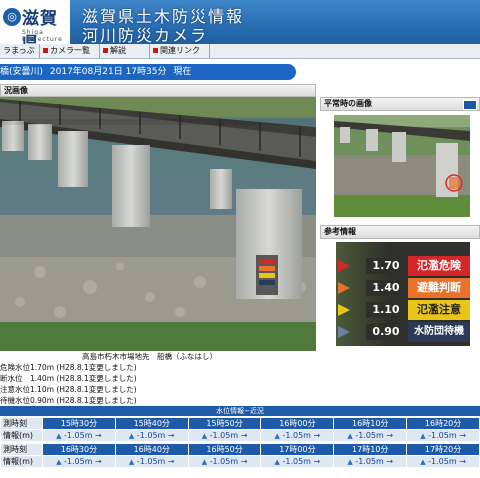  Describe the element at coordinates (470, 105) in the screenshot. I see `camera-icon` at that location.